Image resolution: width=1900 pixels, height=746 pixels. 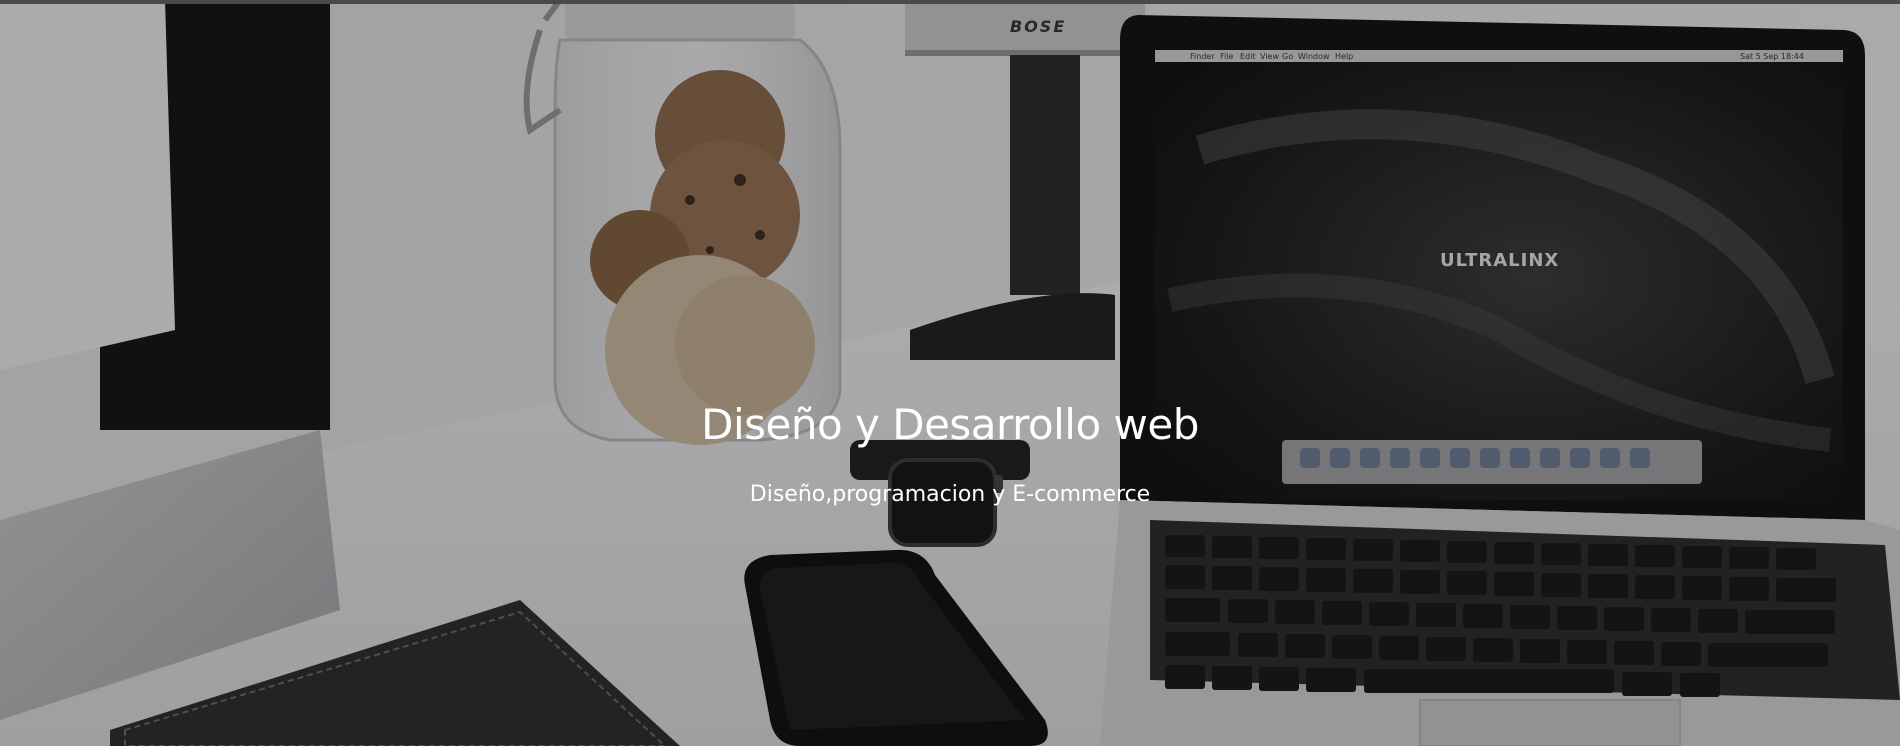 What do you see at coordinates (950, 2) in the screenshot?
I see `top-border` at bounding box center [950, 2].